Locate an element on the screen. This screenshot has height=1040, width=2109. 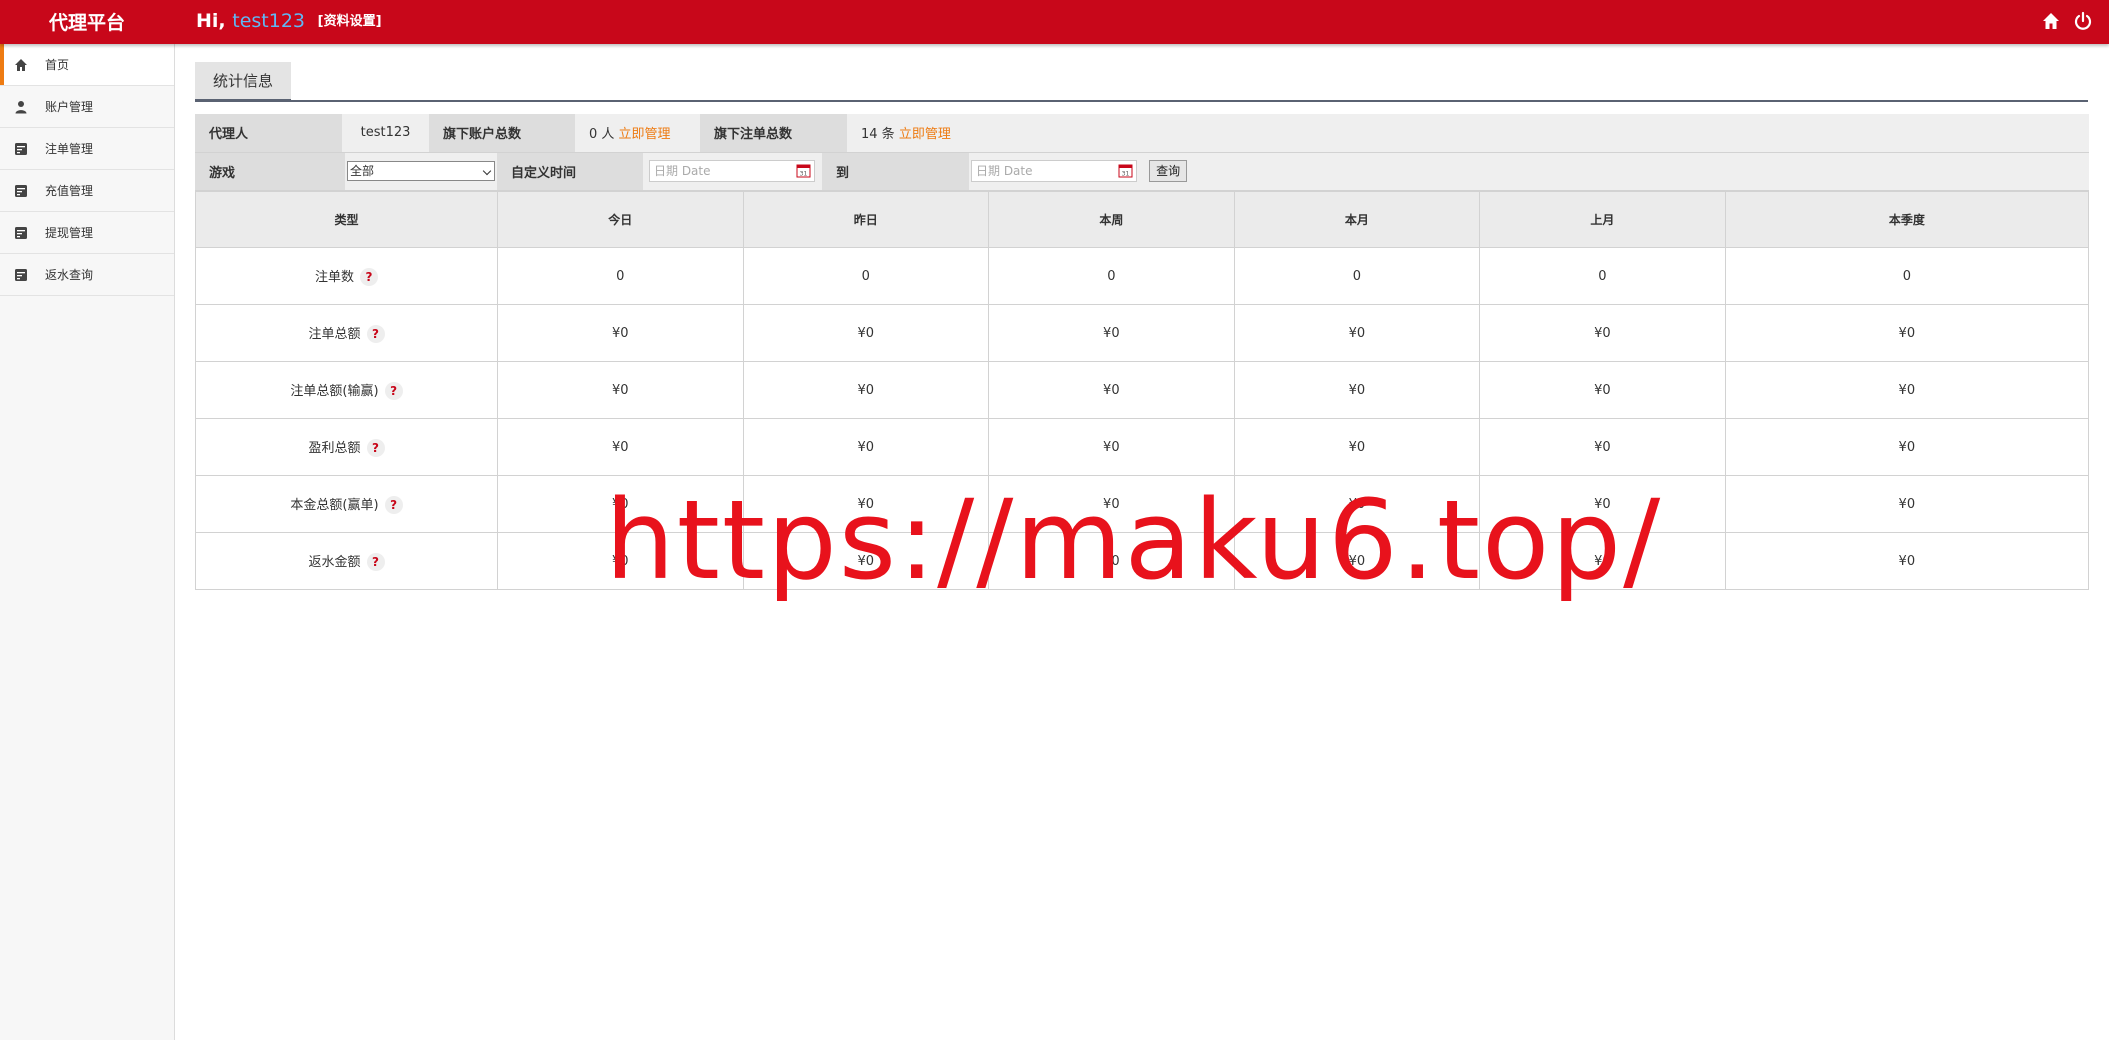
row-label: 本金总额(赢单) is located at coordinates (334, 505).